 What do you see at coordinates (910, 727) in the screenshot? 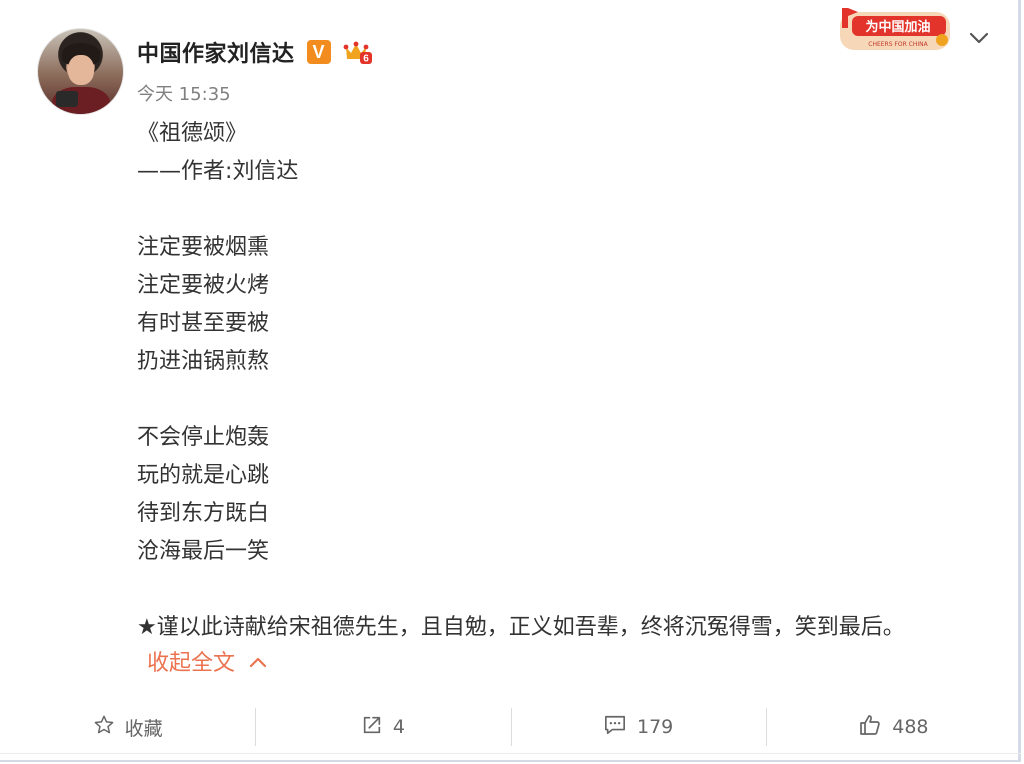
I see `like-count: 488` at bounding box center [910, 727].